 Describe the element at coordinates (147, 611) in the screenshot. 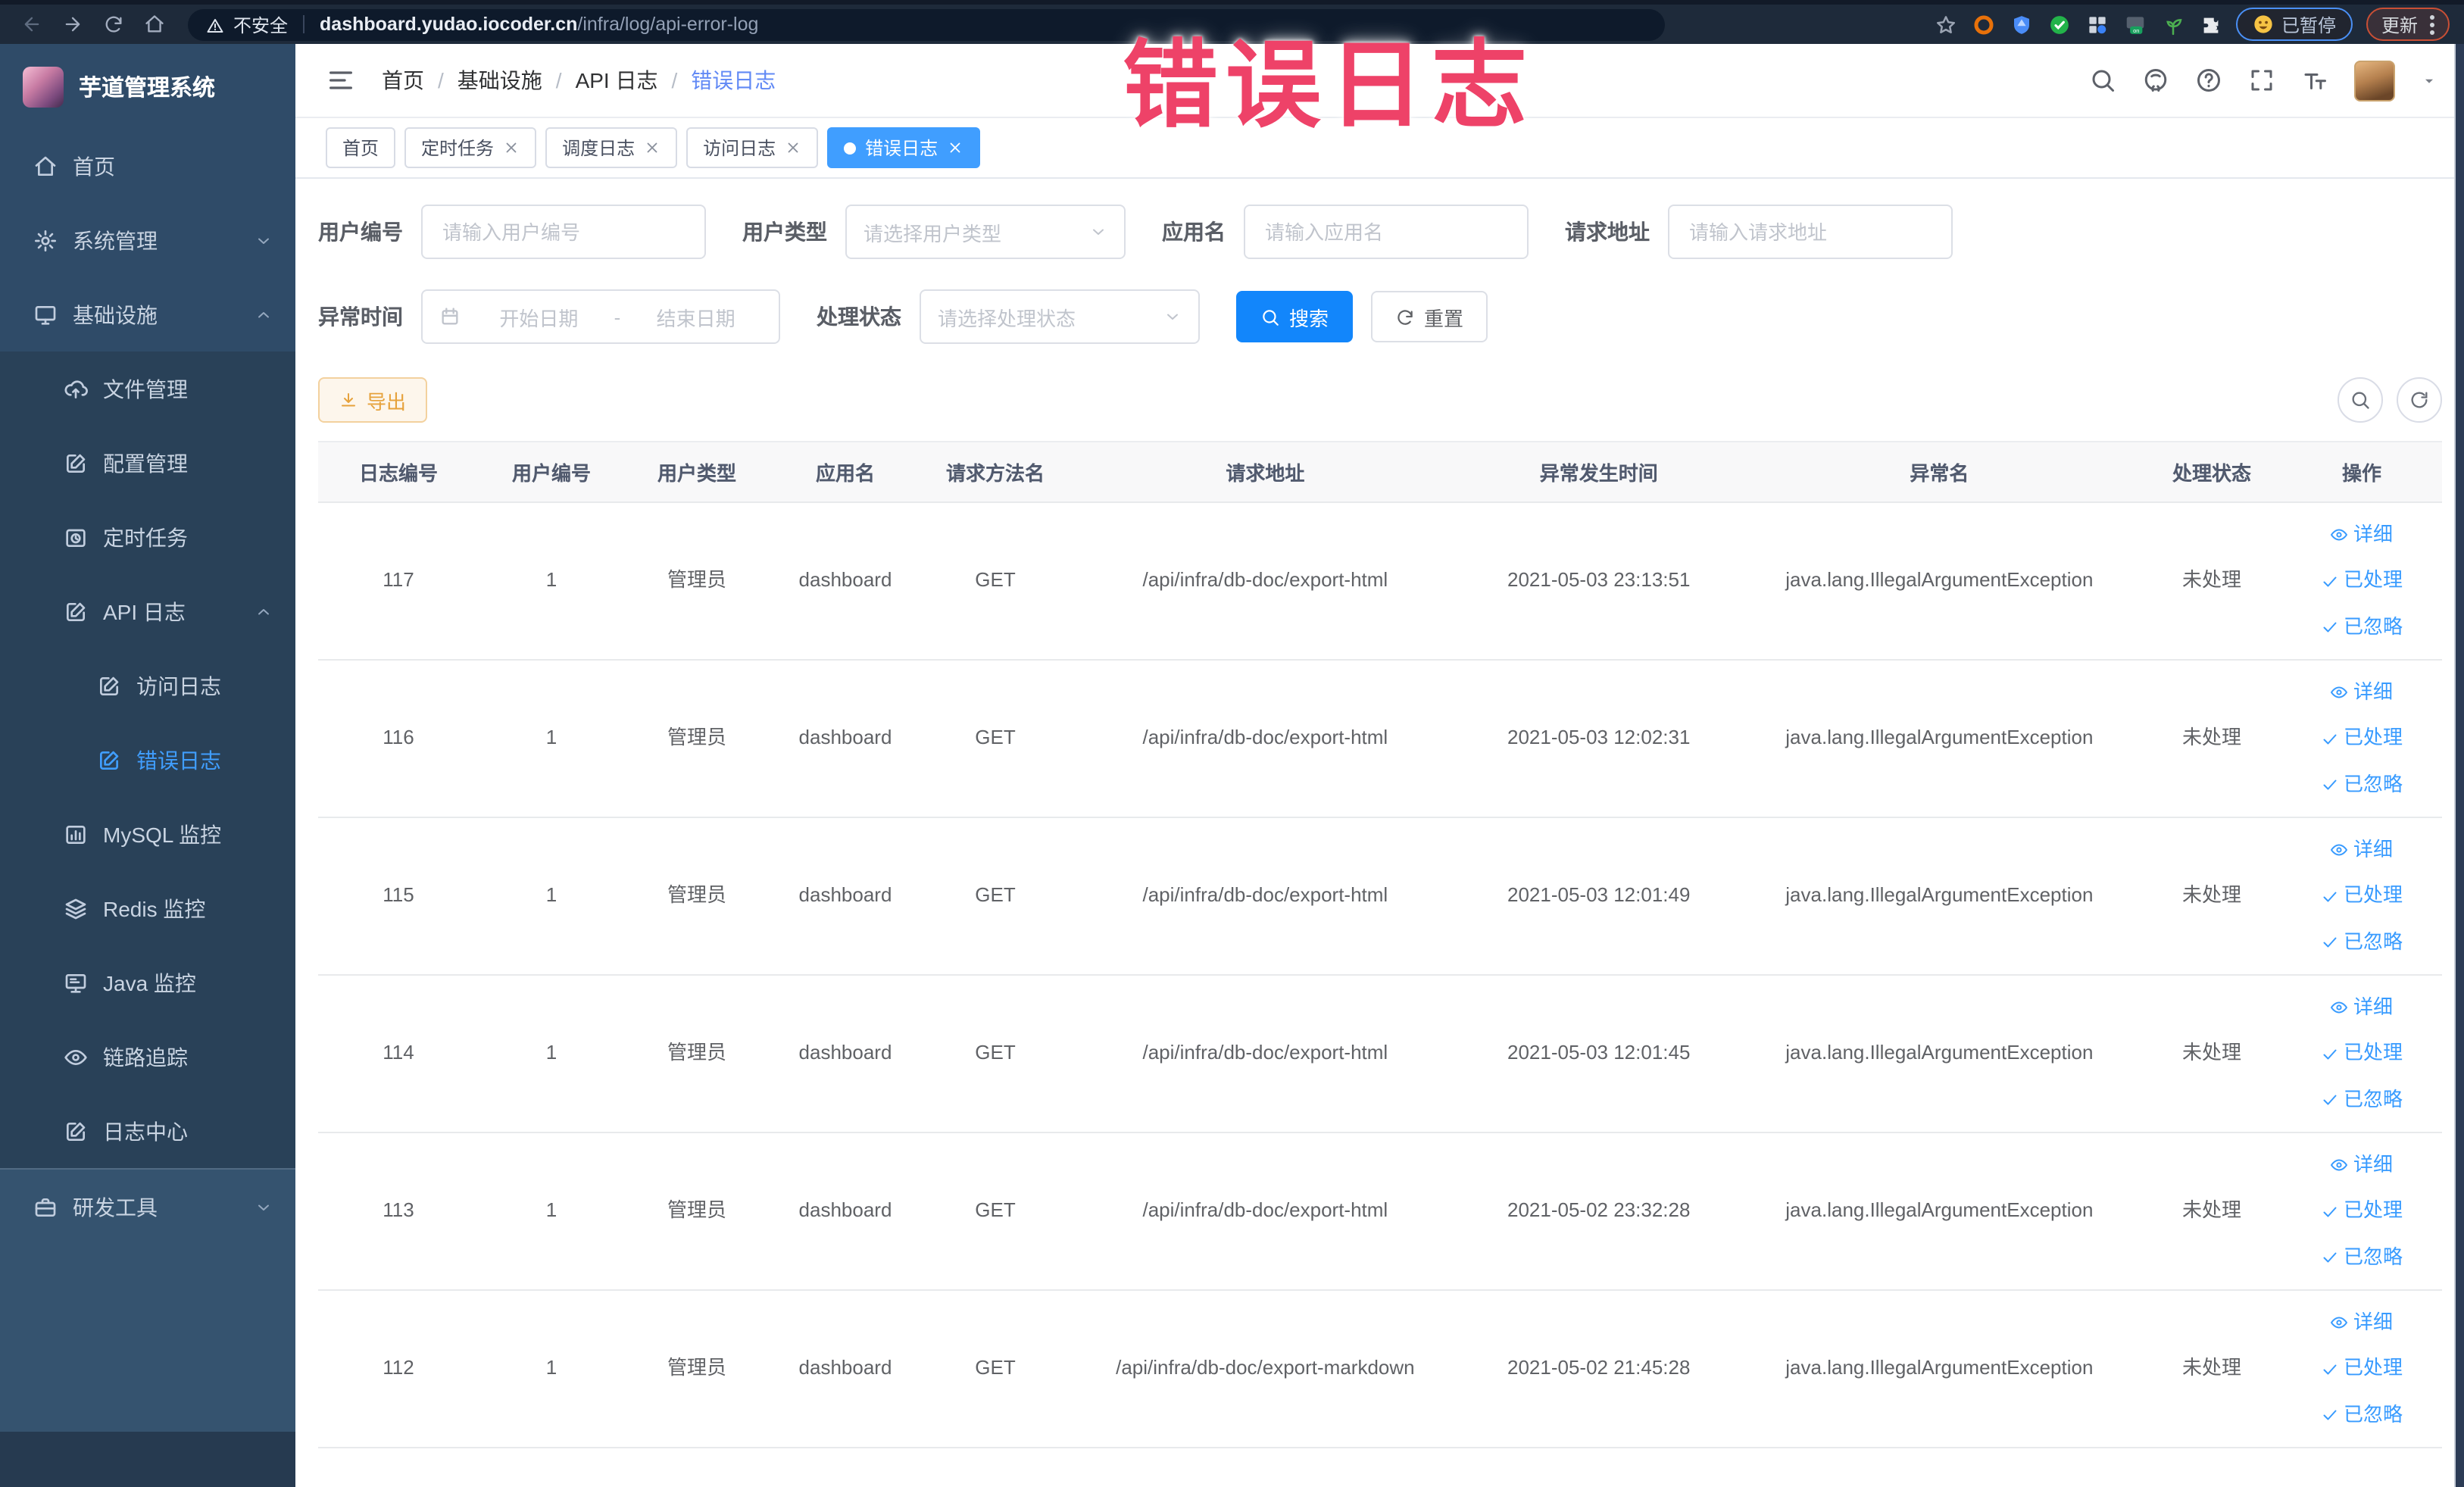

I see `sidebar-item-api-log: API 日志` at that location.